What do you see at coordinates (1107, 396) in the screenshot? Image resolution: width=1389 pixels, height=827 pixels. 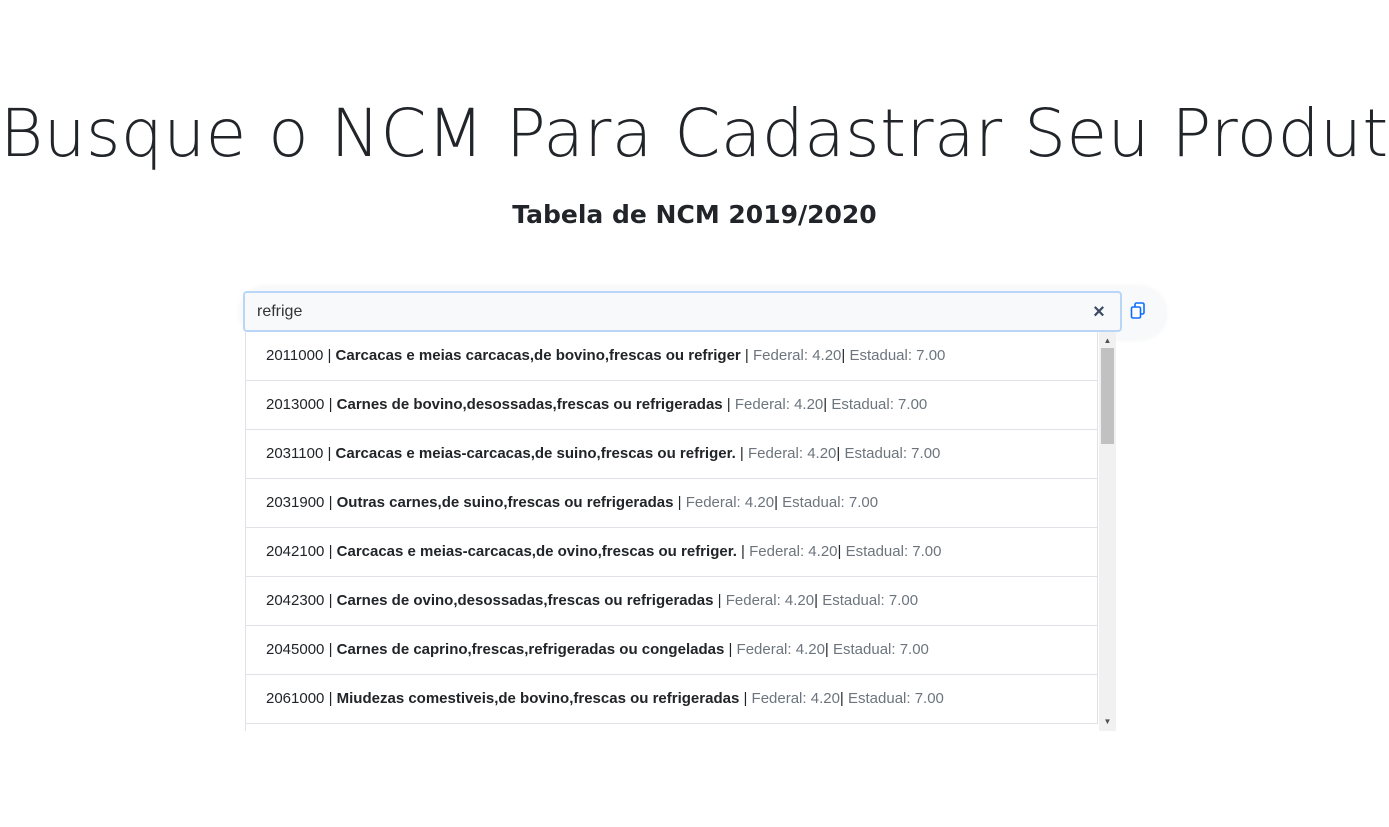 I see `scrollbar-thumb` at bounding box center [1107, 396].